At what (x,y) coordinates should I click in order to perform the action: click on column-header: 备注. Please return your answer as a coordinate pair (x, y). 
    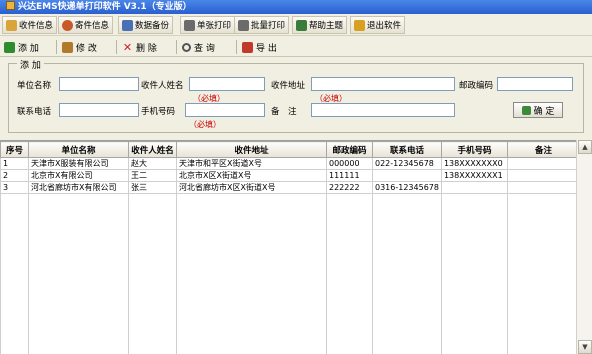
    Looking at the image, I should click on (543, 149).